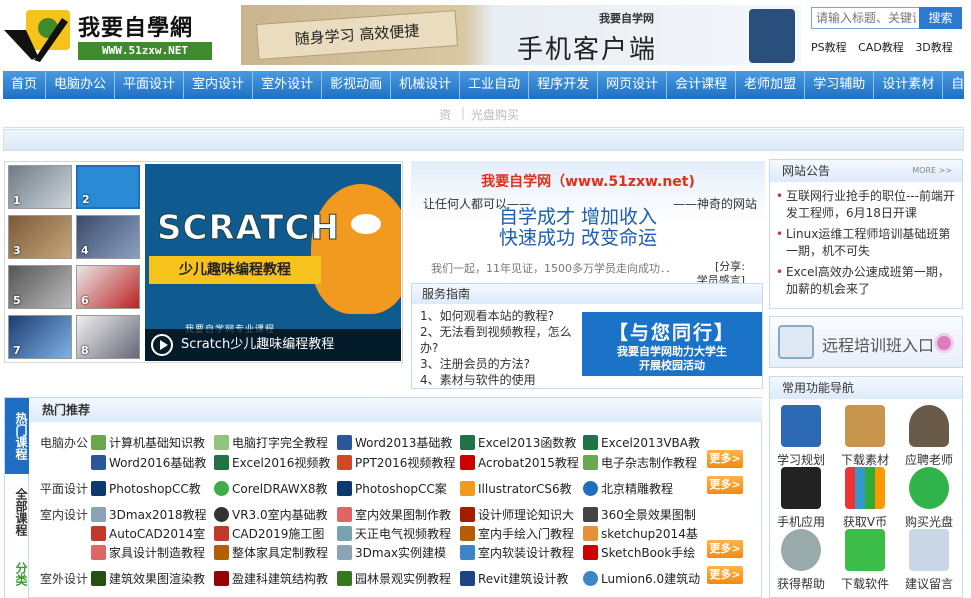 The height and width of the screenshot is (598, 971). Describe the element at coordinates (108, 337) in the screenshot. I see `slider-thumb: 8` at that location.